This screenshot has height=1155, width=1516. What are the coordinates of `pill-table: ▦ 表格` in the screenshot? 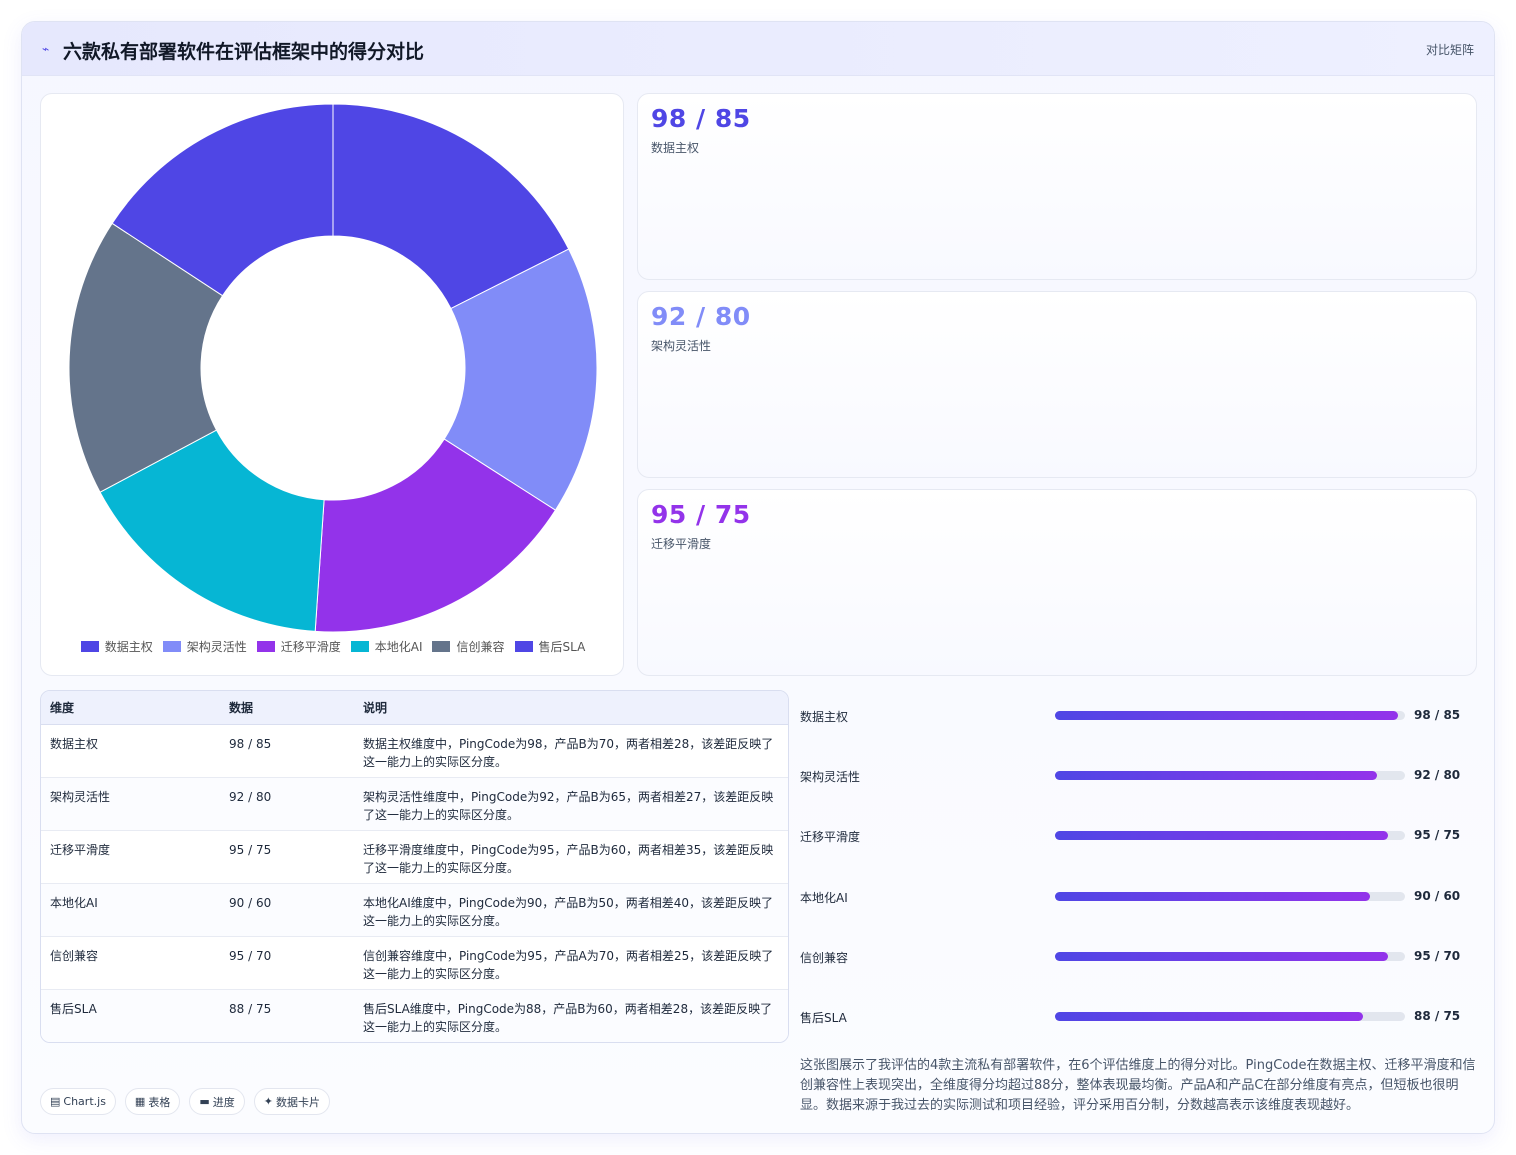 It's located at (152, 1101).